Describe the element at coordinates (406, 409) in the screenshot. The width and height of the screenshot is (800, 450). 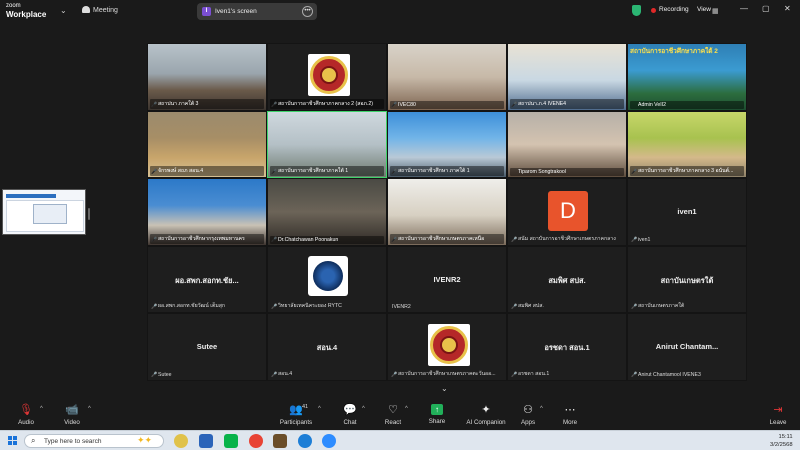
I see `react-caret-icon: ^` at that location.